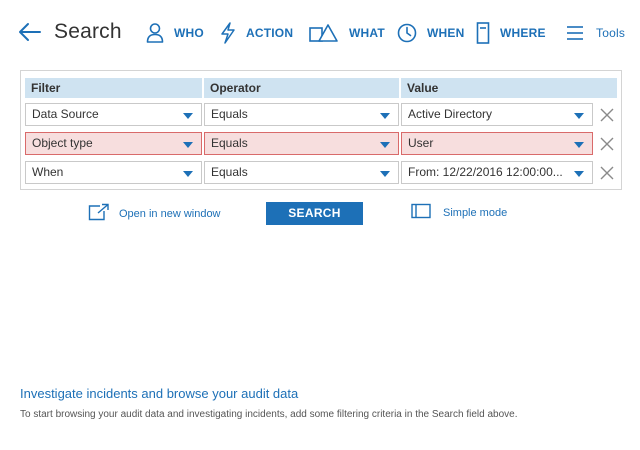 This screenshot has width=640, height=450. What do you see at coordinates (509, 88) in the screenshot?
I see `column-header-value: Value` at bounding box center [509, 88].